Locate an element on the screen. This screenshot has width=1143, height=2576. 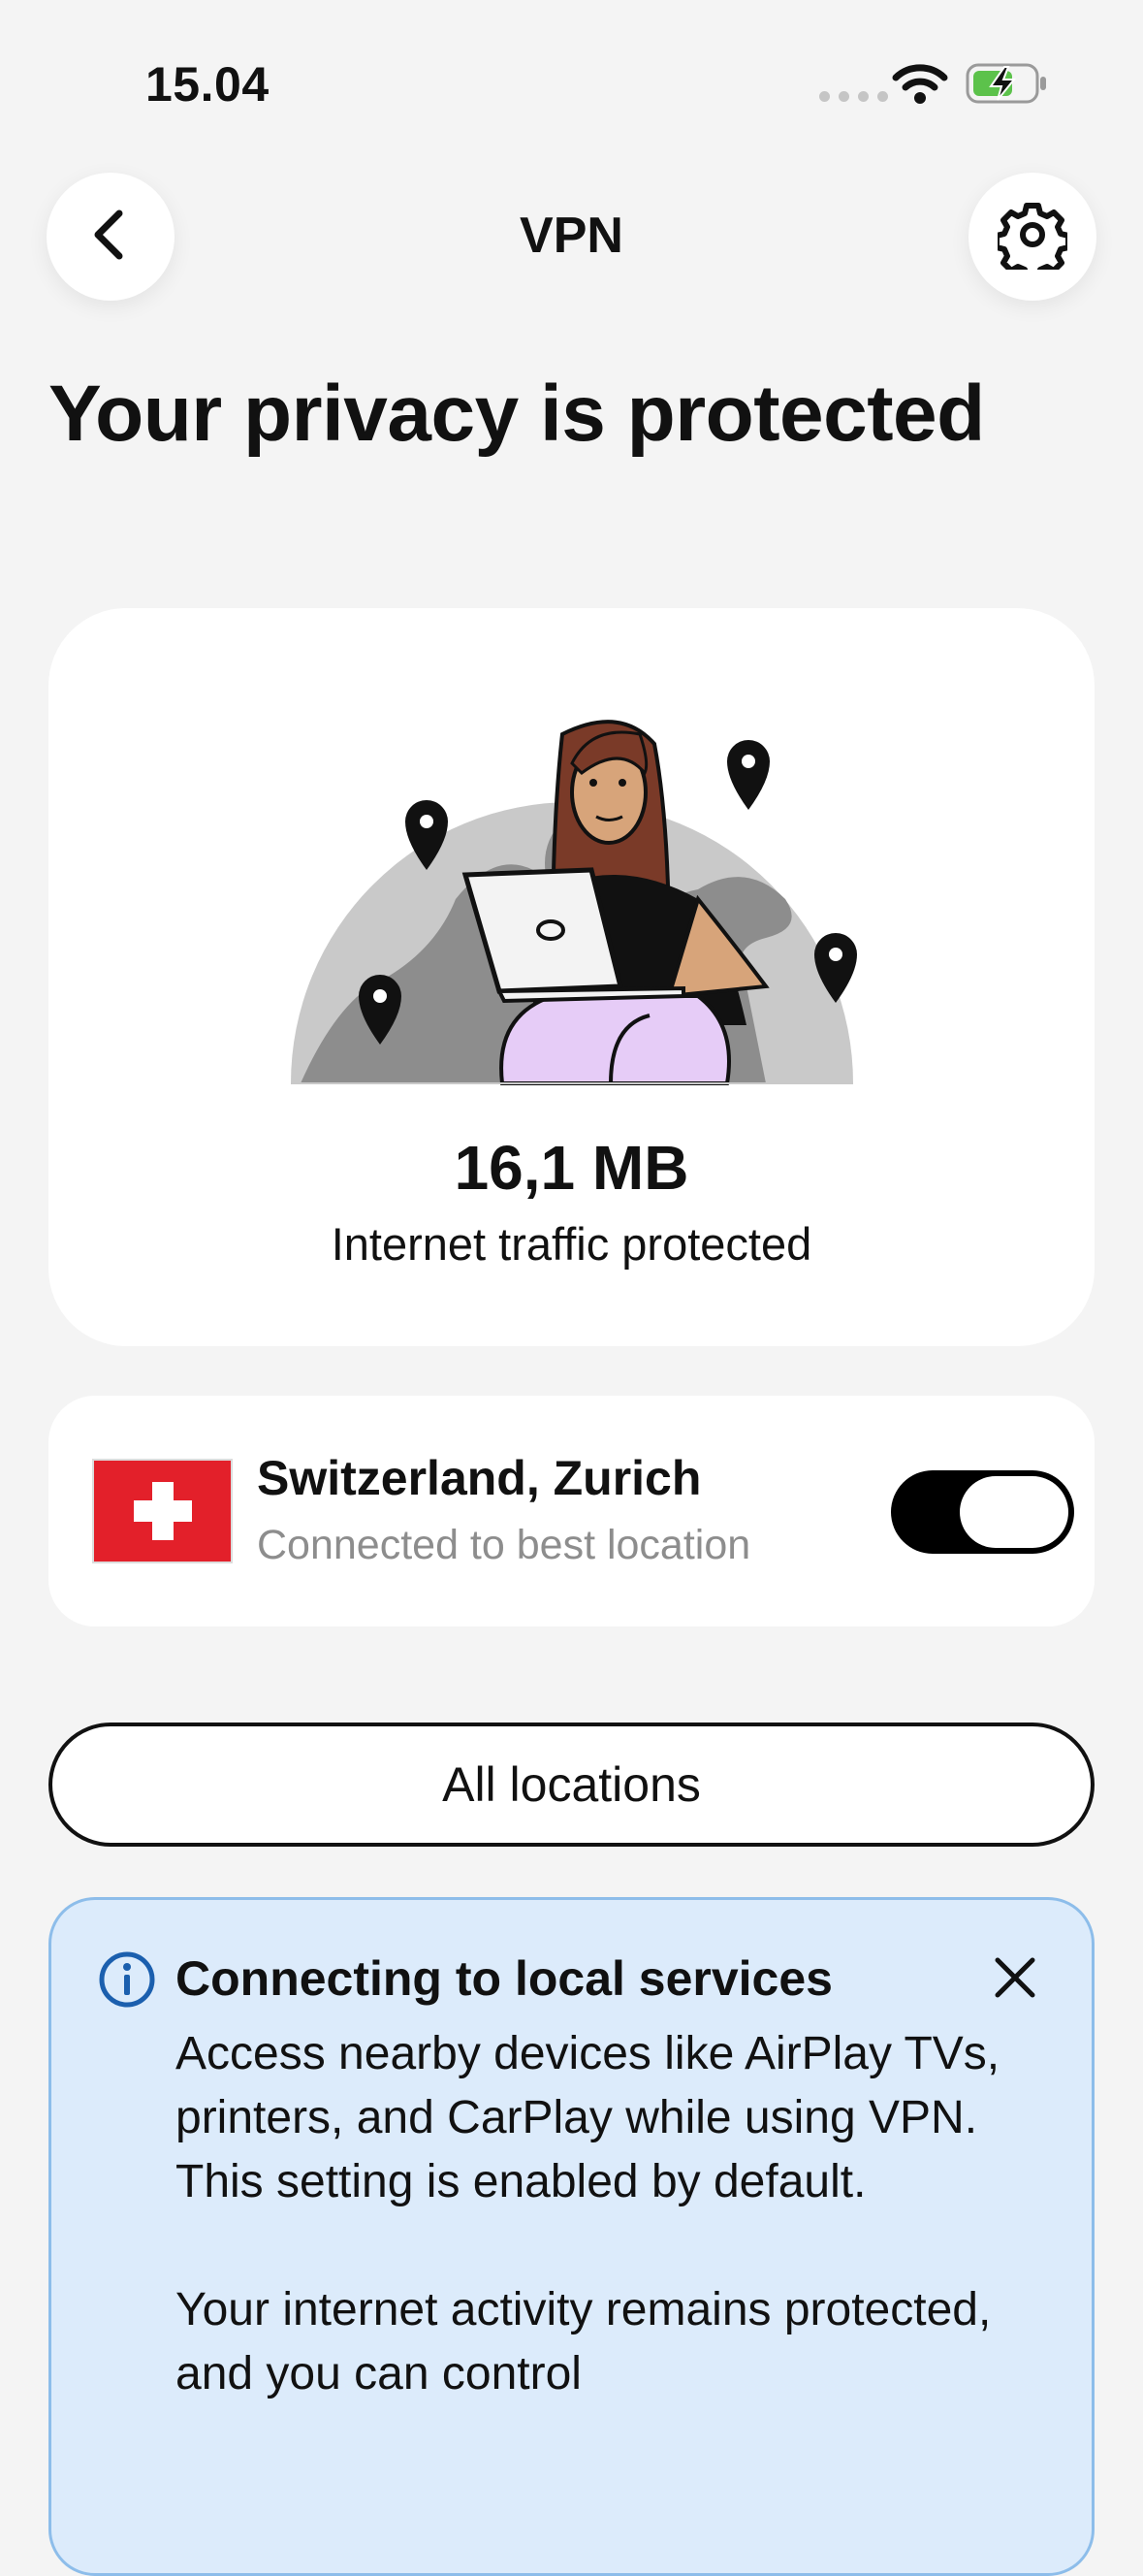
cellular-signal-icon is located at coordinates (853, 96).